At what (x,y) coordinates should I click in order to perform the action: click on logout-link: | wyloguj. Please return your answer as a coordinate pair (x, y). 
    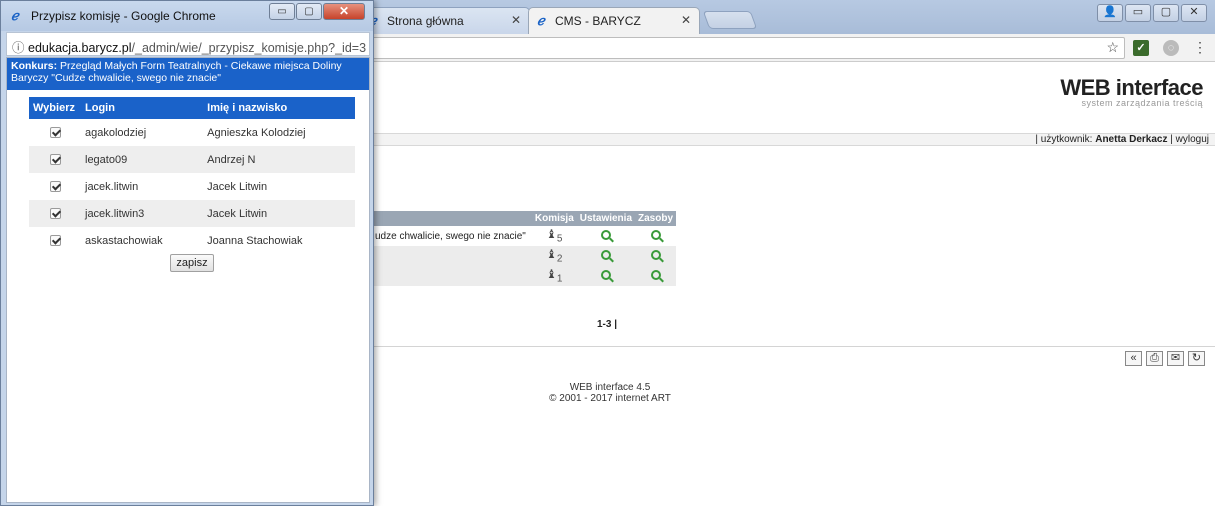
    Looking at the image, I should click on (1188, 139).